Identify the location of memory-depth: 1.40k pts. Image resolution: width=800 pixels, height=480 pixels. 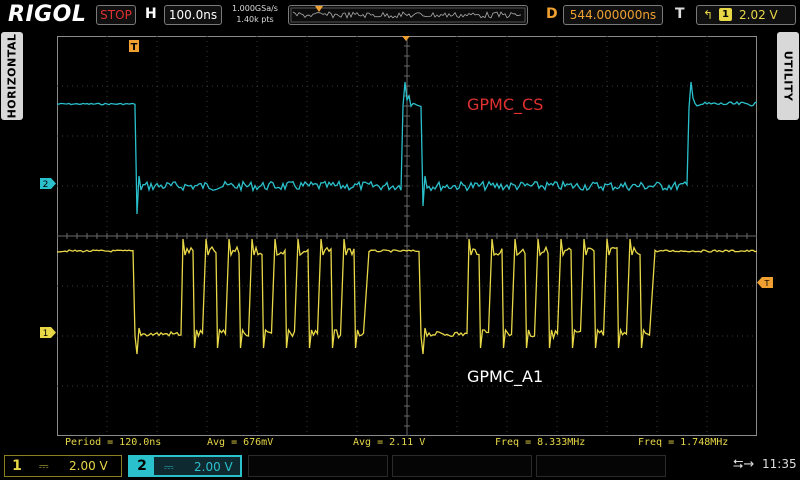
(255, 19).